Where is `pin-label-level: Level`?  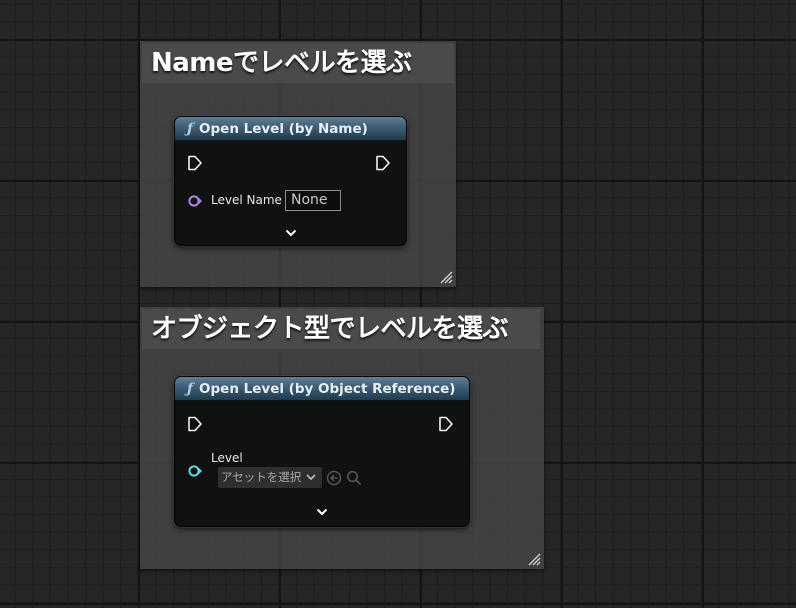
pin-label-level: Level is located at coordinates (227, 458).